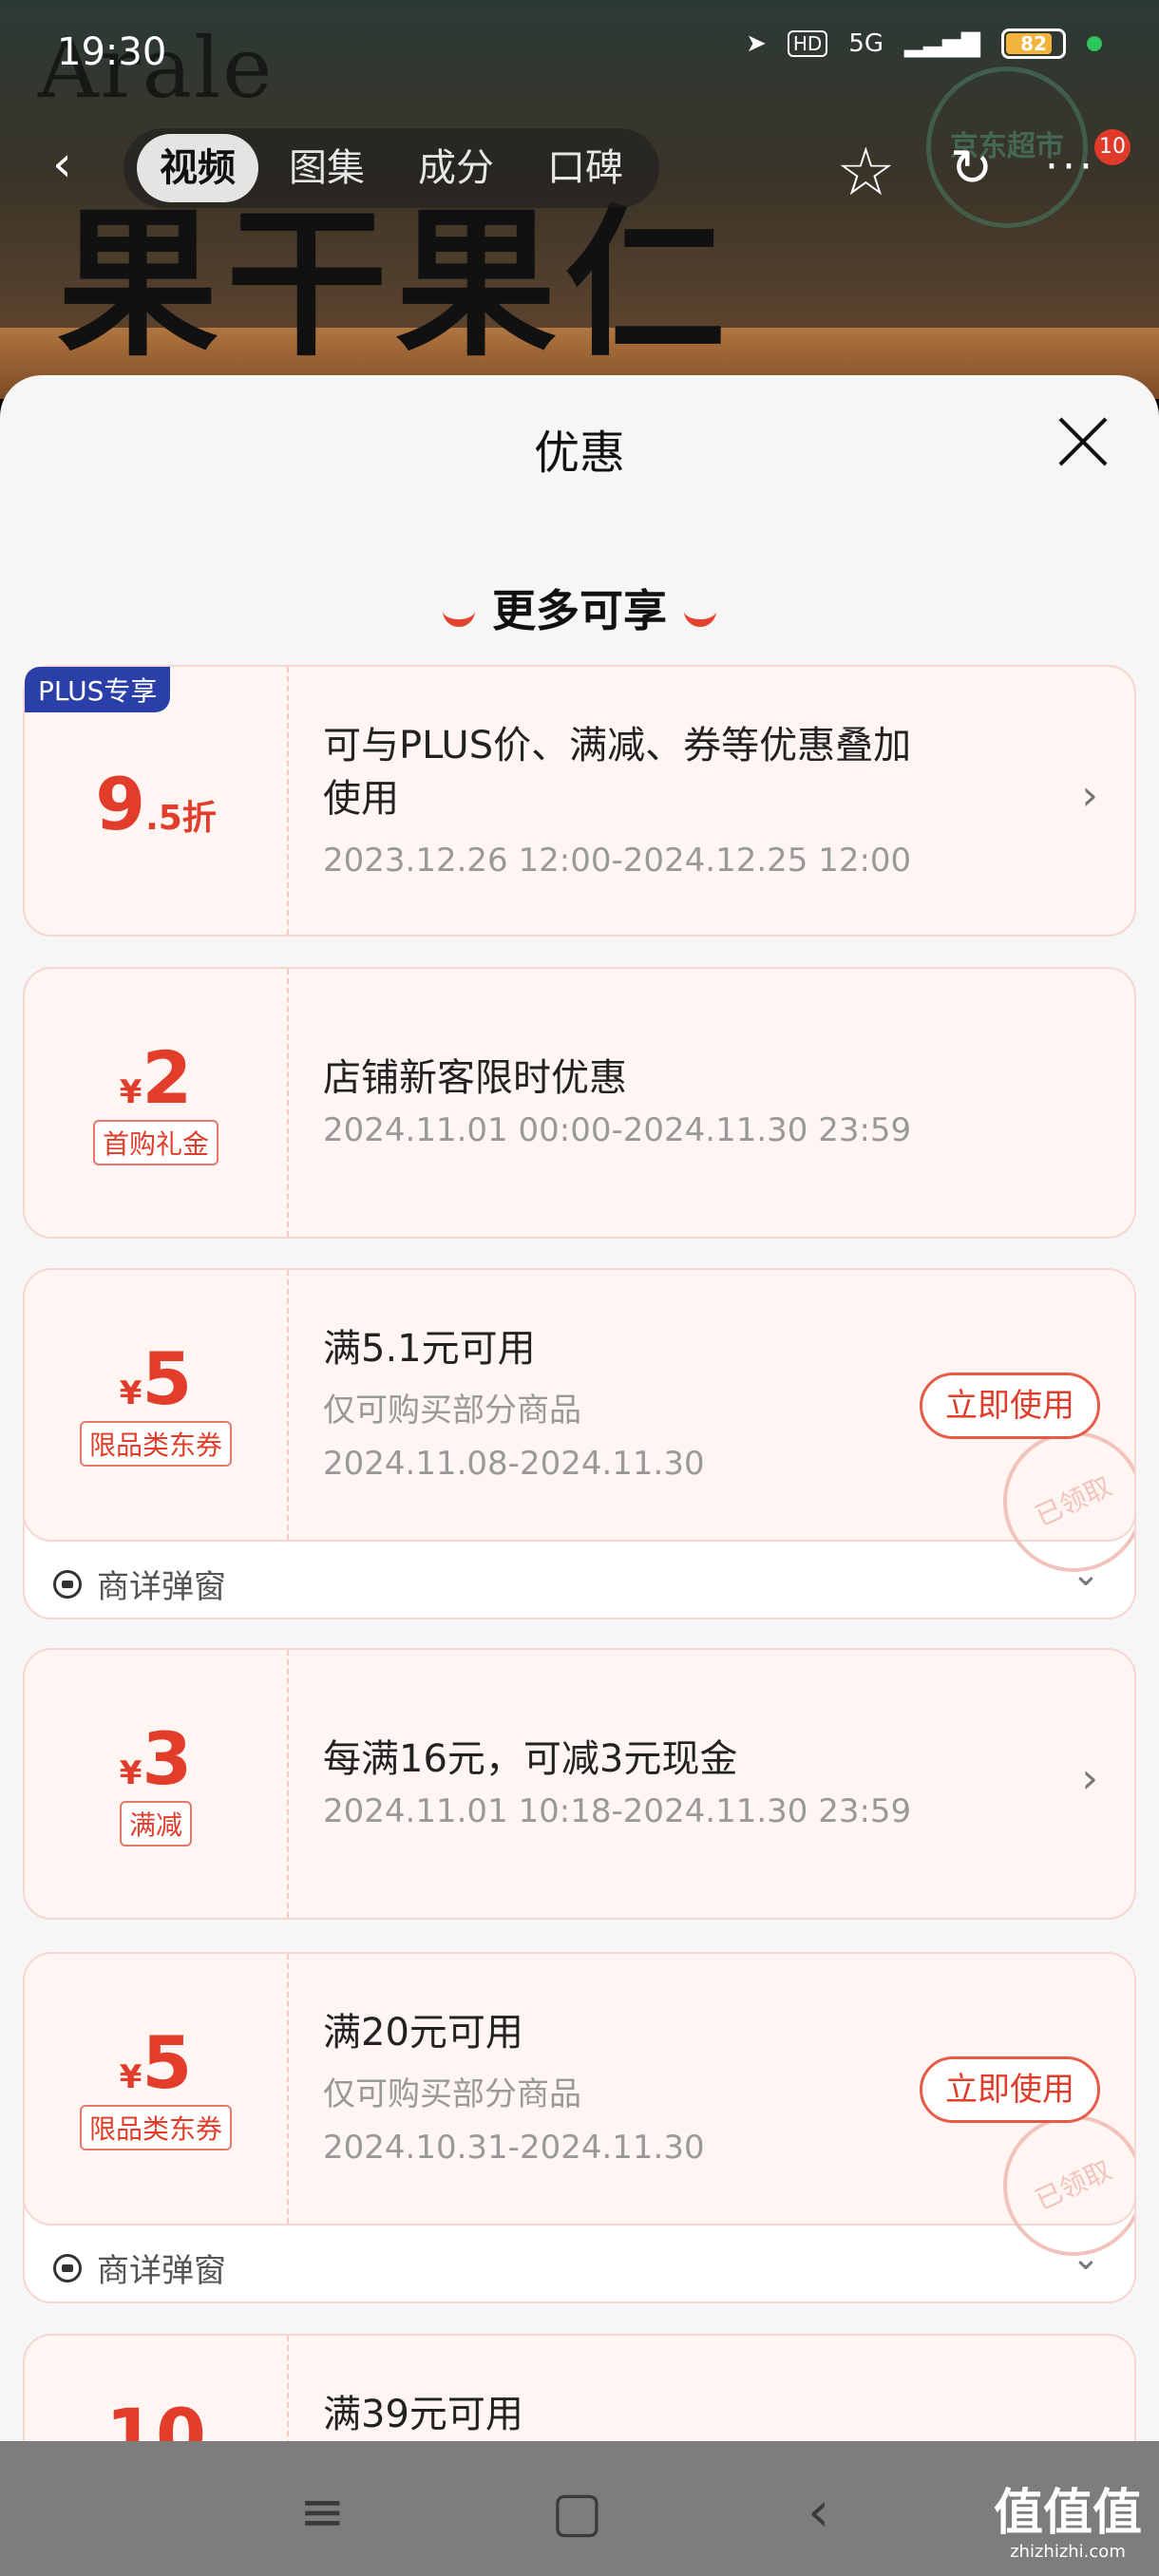 The width and height of the screenshot is (1159, 2576). I want to click on media-tabs: 视频 图集 成分 口碑, so click(391, 168).